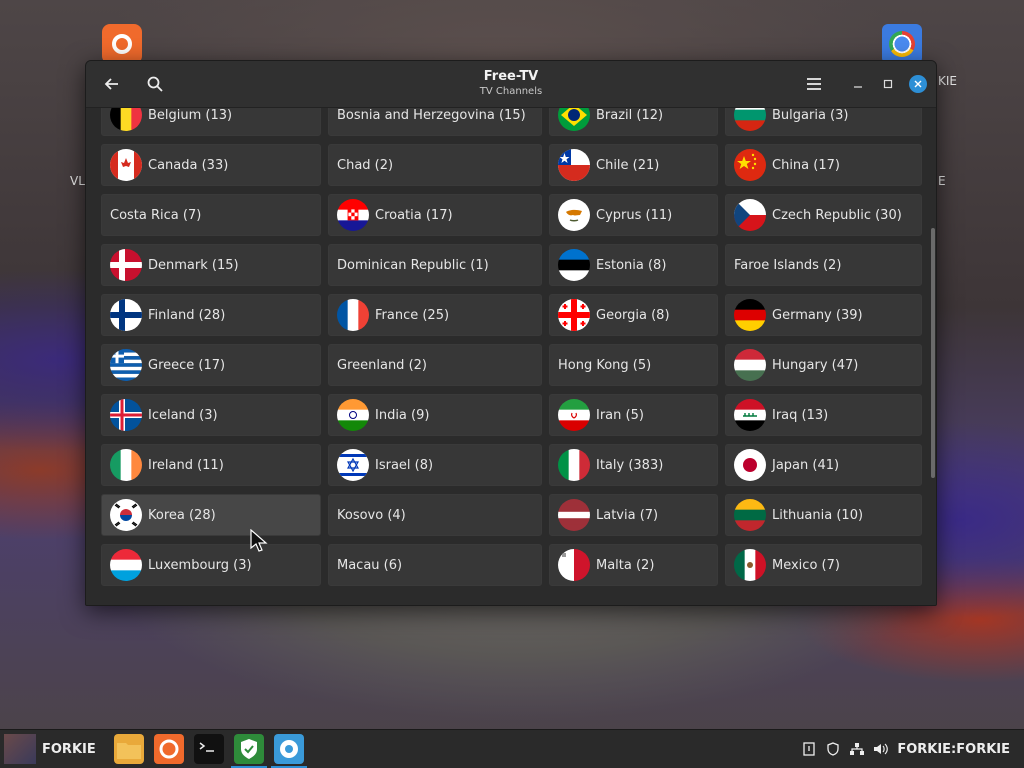 This screenshot has height=768, width=1024. What do you see at coordinates (823, 215) in the screenshot?
I see `country-tile: Czech Republic (30)` at bounding box center [823, 215].